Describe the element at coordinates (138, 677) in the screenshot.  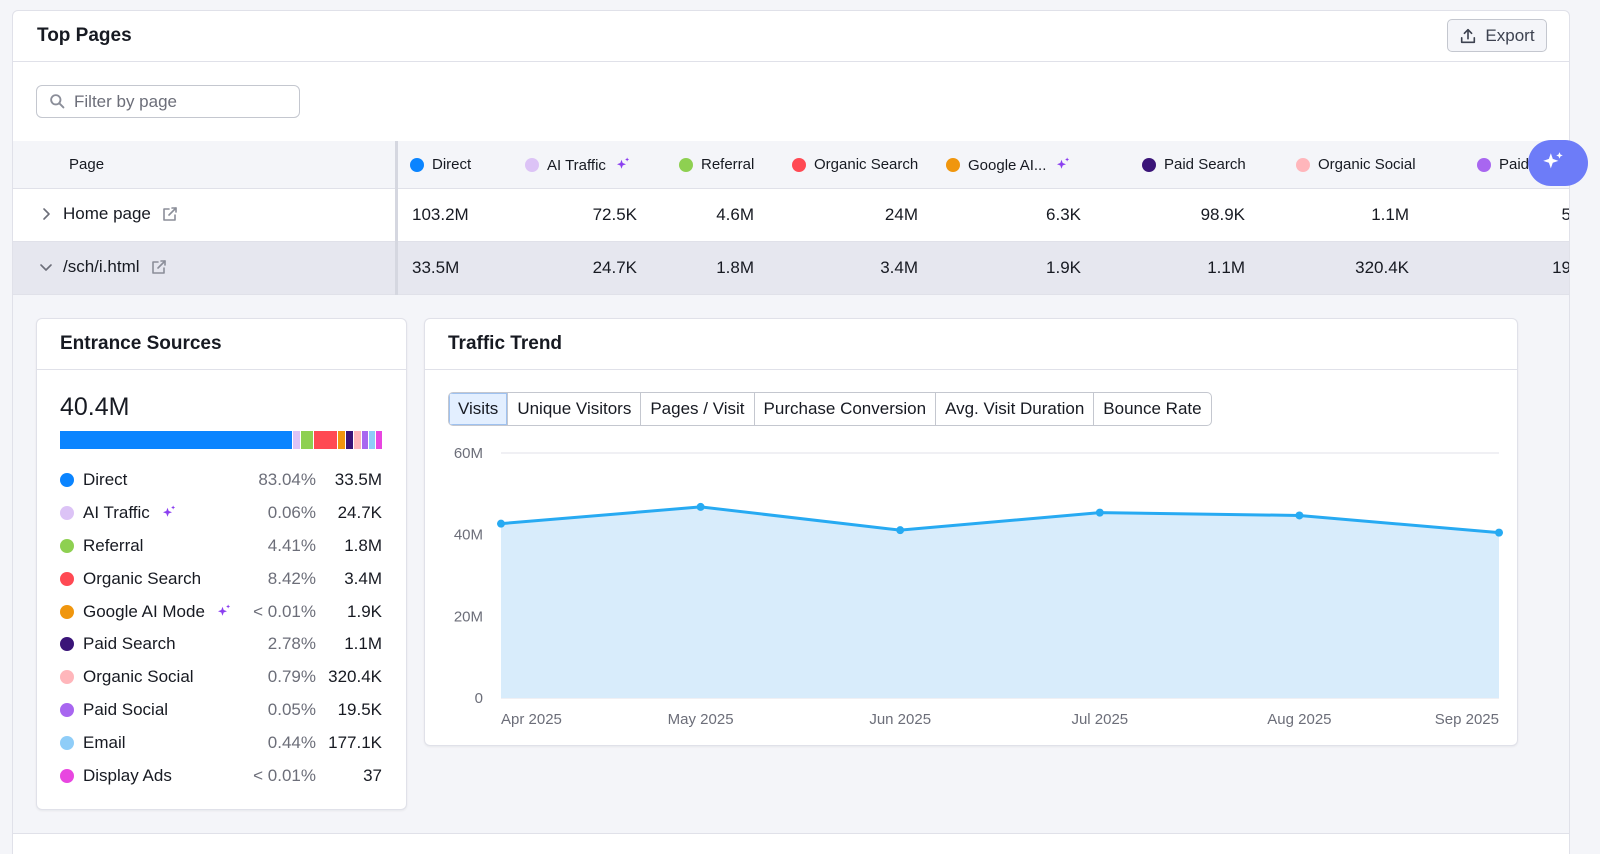
I see `legend-name: Organic Social` at that location.